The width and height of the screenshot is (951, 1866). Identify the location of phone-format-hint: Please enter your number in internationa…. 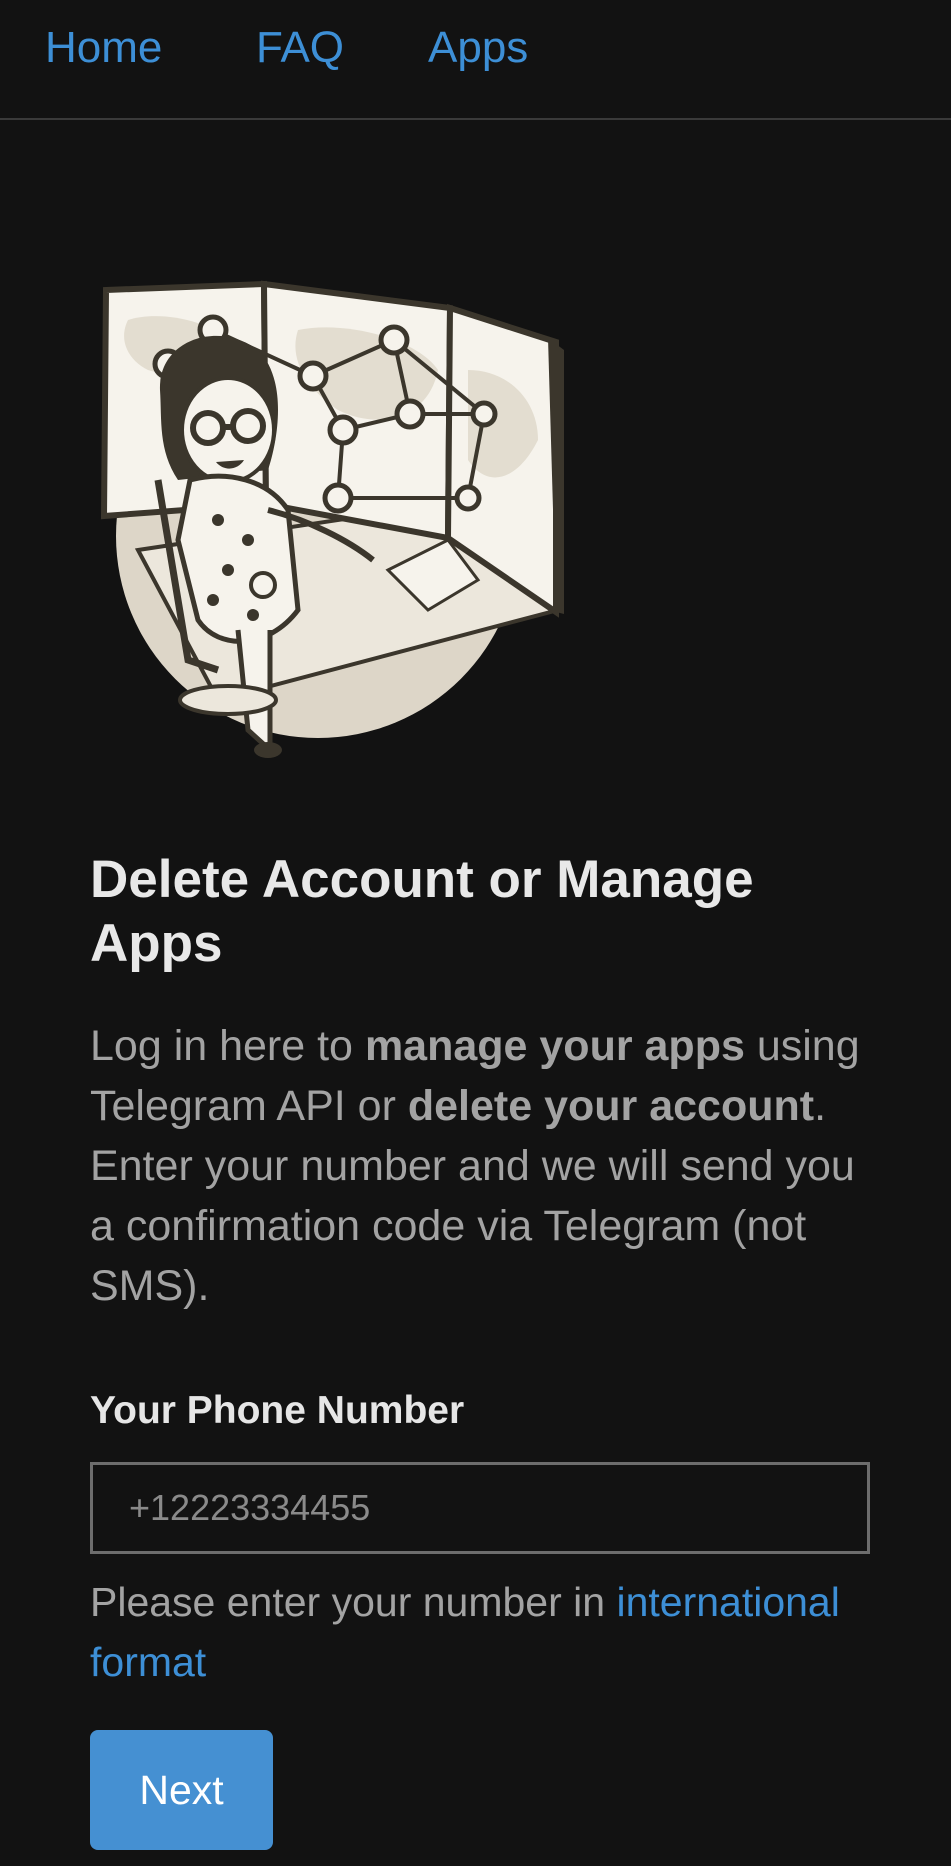
(485, 1632).